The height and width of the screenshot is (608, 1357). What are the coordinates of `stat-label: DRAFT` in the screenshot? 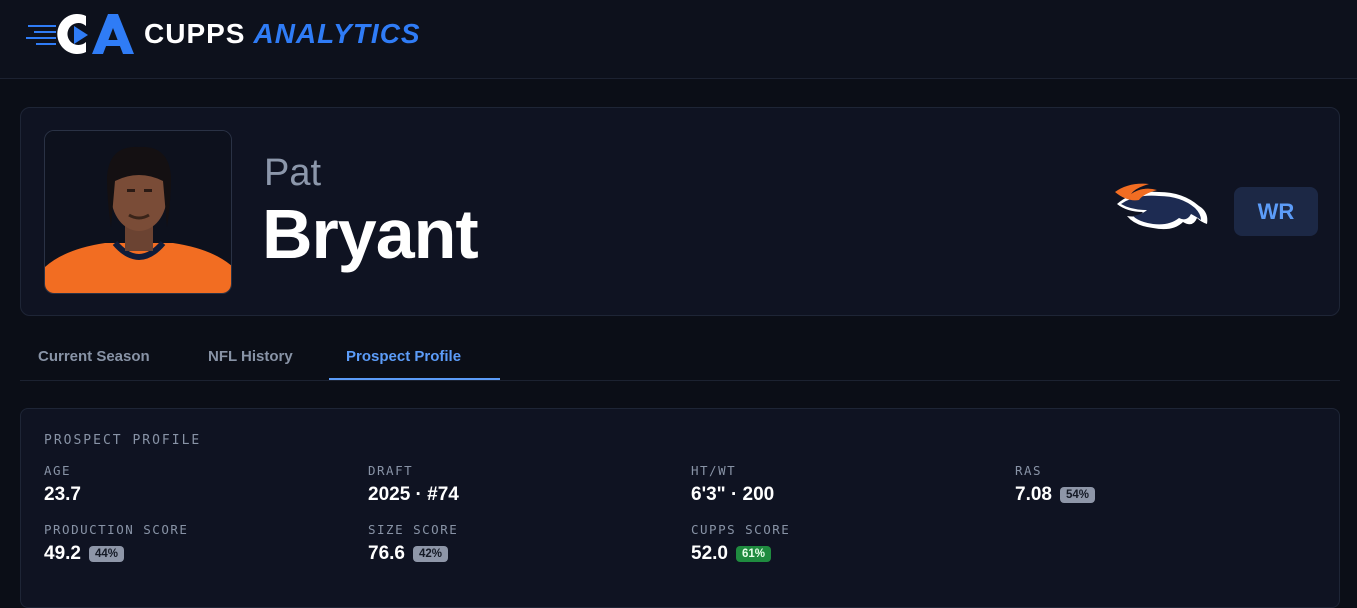 It's located at (391, 470).